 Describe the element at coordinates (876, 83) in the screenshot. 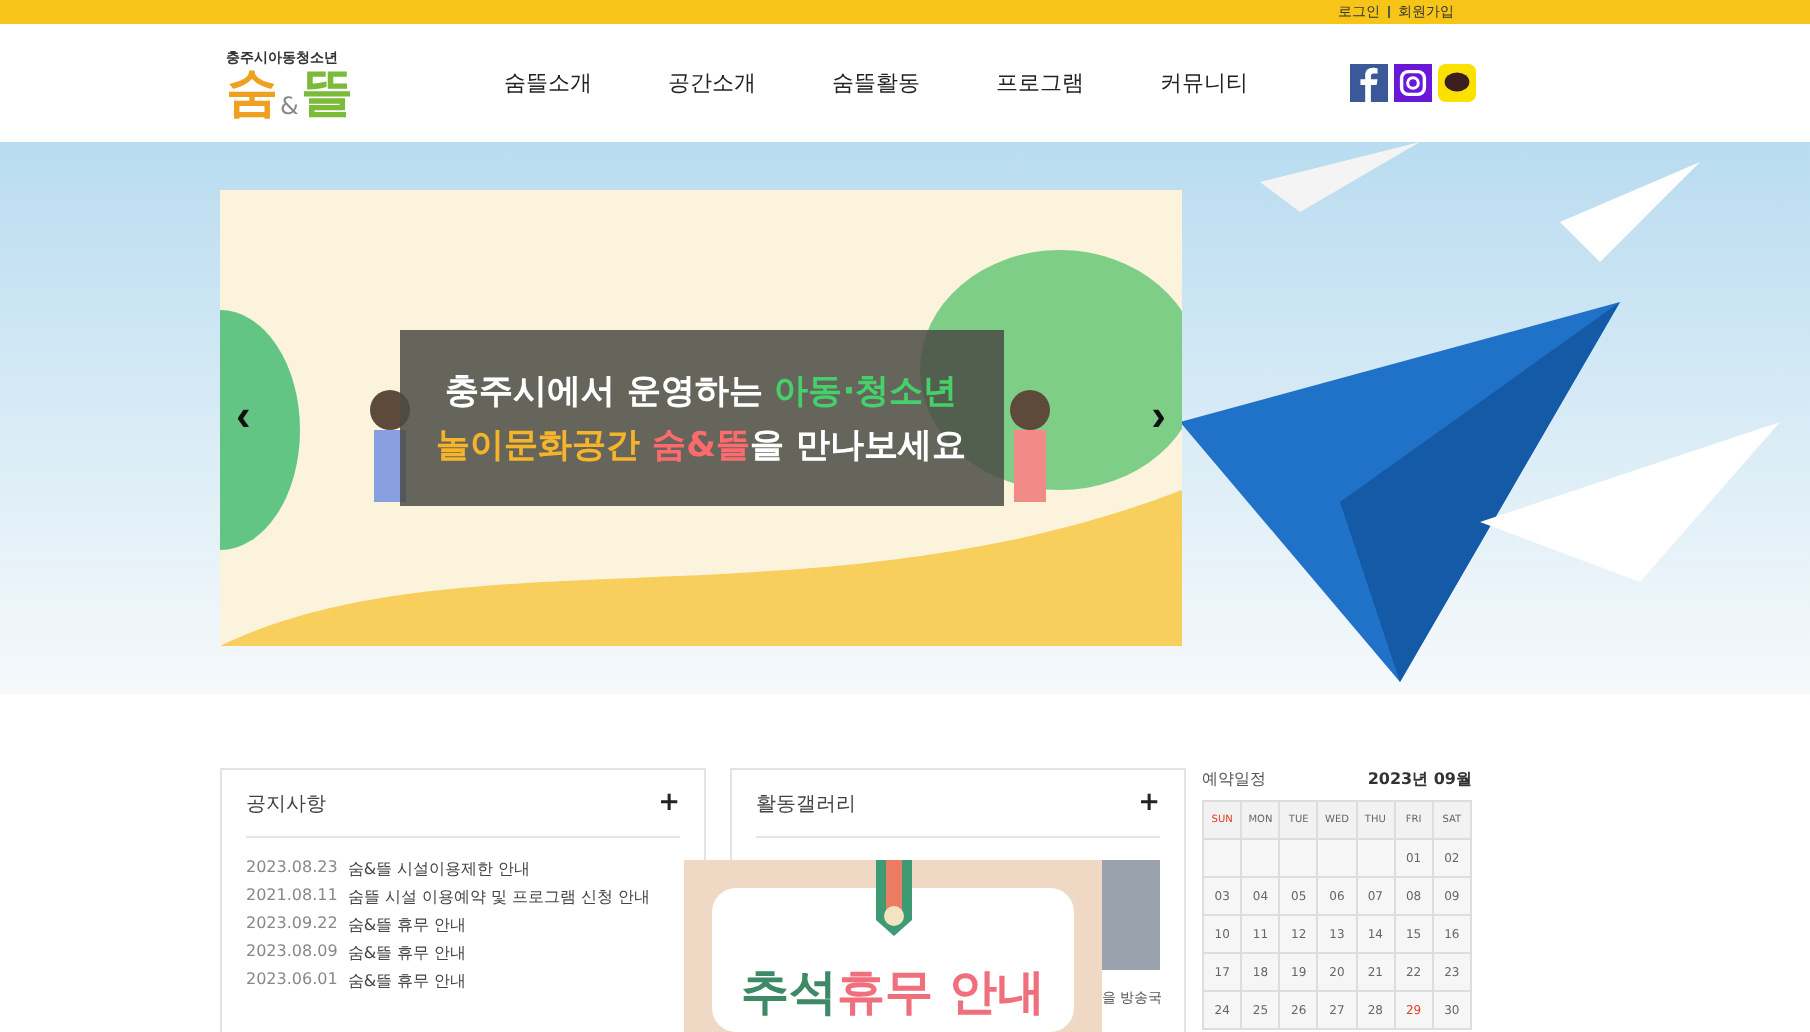

I see `nav-item: 숨뜰활동` at that location.